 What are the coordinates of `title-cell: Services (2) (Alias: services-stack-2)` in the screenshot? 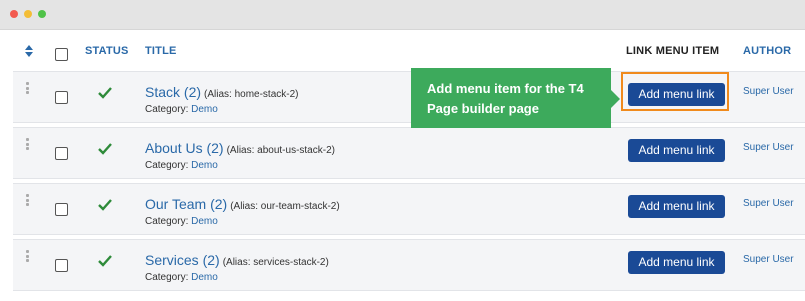 It's located at (237, 261).